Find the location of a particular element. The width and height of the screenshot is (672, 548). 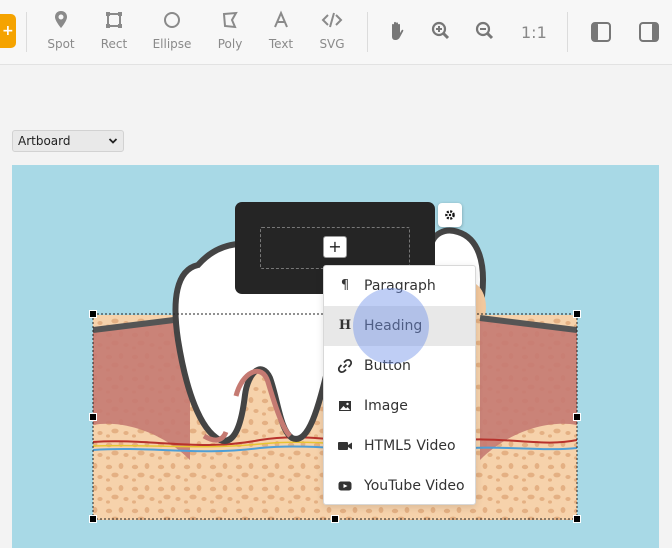

link-icon is located at coordinates (345, 366).